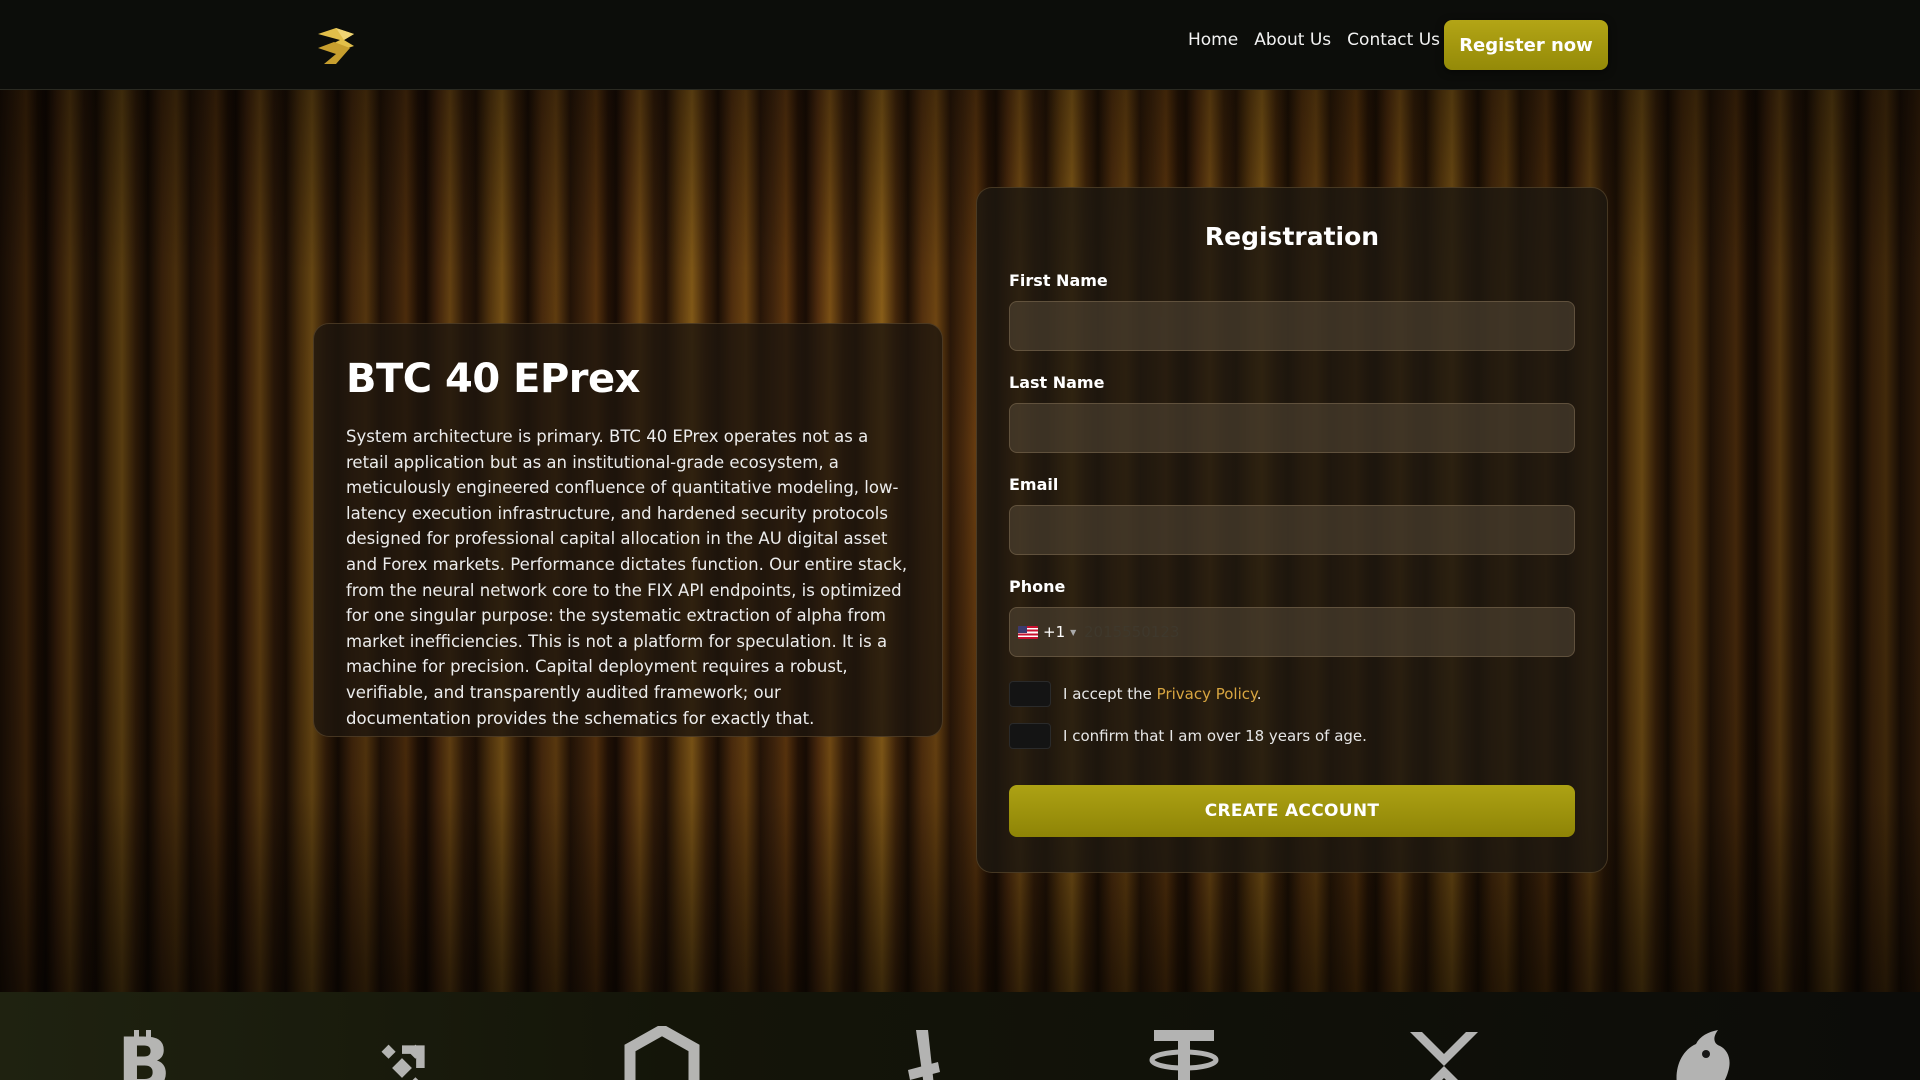  I want to click on privacy-checkbox, so click(1030, 694).